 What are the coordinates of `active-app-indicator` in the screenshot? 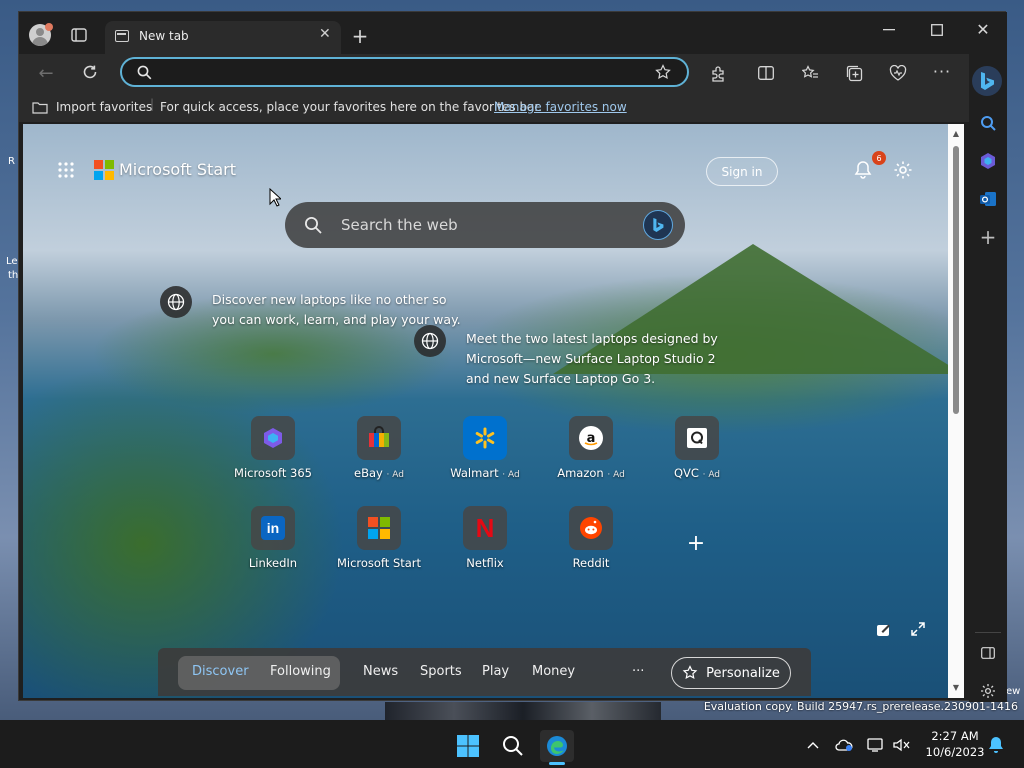 It's located at (557, 763).